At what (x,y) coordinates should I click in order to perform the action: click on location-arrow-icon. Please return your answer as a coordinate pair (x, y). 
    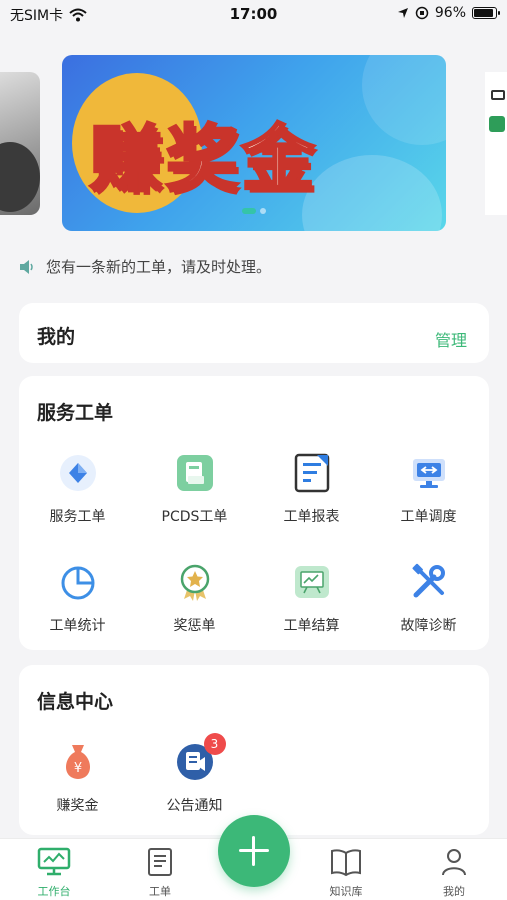
    Looking at the image, I should click on (402, 13).